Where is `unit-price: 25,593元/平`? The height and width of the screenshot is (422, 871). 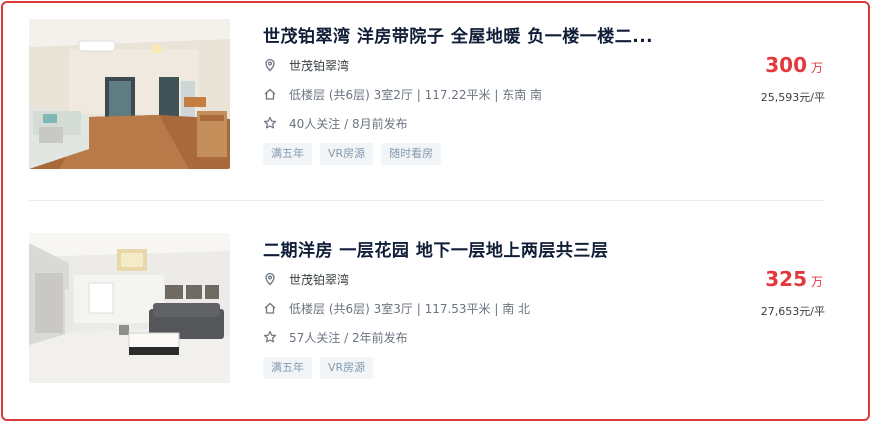 unit-price: 25,593元/平 is located at coordinates (792, 97).